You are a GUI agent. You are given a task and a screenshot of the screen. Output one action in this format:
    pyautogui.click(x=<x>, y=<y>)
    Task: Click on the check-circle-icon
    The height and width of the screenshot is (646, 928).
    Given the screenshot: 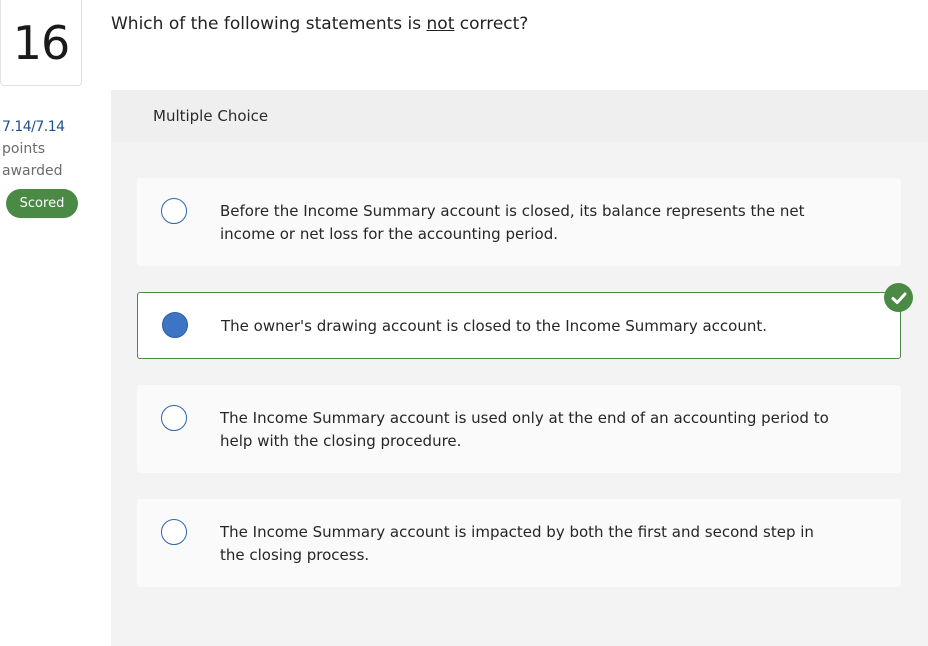 What is the action you would take?
    pyautogui.click(x=898, y=297)
    